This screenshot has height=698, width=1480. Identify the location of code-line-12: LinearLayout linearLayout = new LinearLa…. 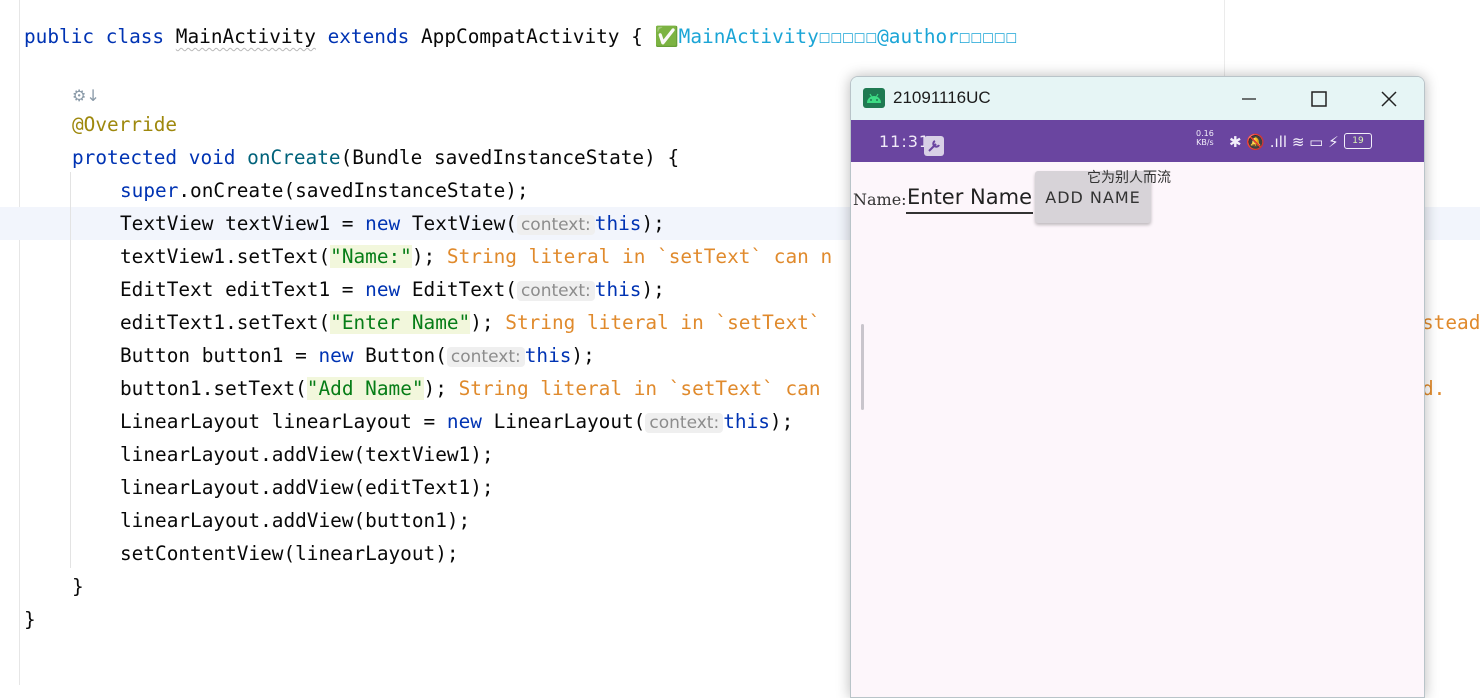
(456, 421).